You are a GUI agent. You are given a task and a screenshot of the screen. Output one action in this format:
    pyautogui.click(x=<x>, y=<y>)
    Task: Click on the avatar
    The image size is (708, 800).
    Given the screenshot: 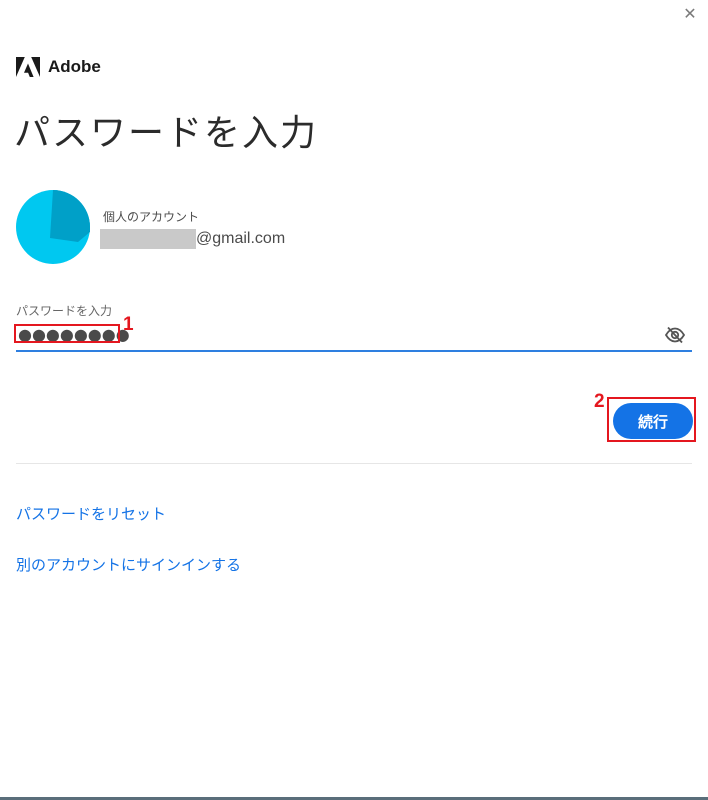 What is the action you would take?
    pyautogui.click(x=53, y=227)
    